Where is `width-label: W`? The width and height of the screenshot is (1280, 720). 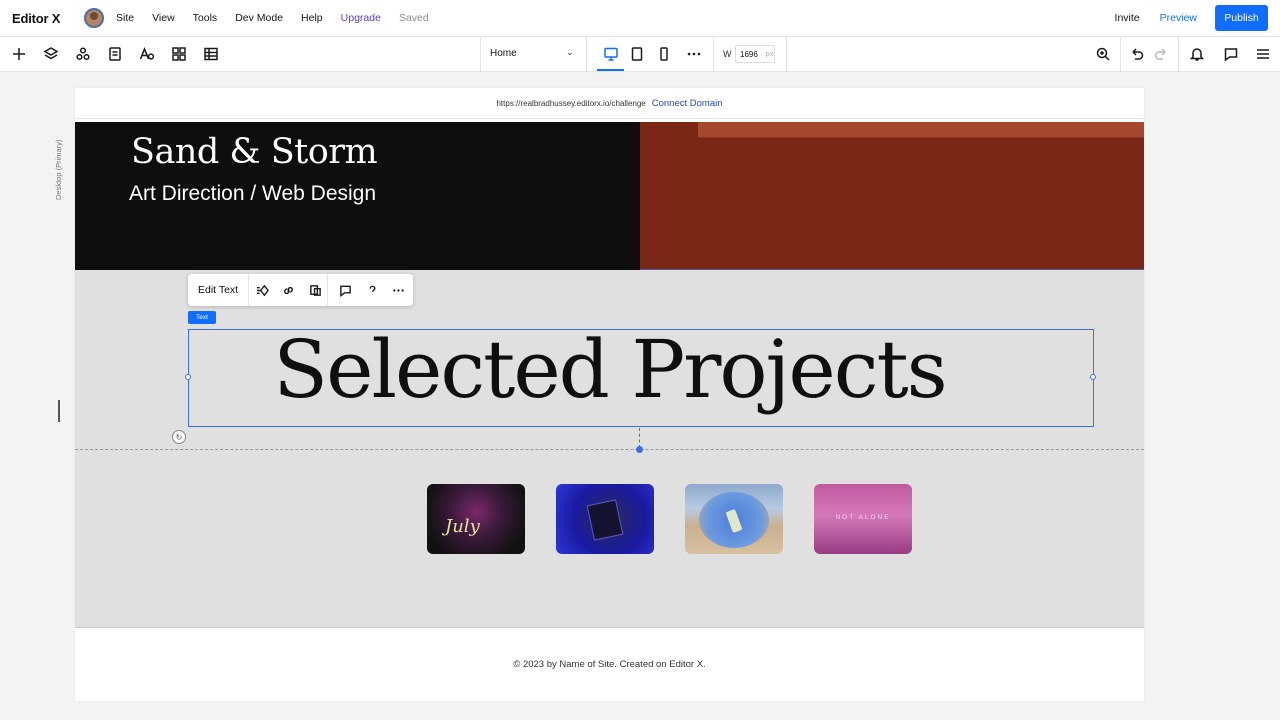 width-label: W is located at coordinates (727, 54).